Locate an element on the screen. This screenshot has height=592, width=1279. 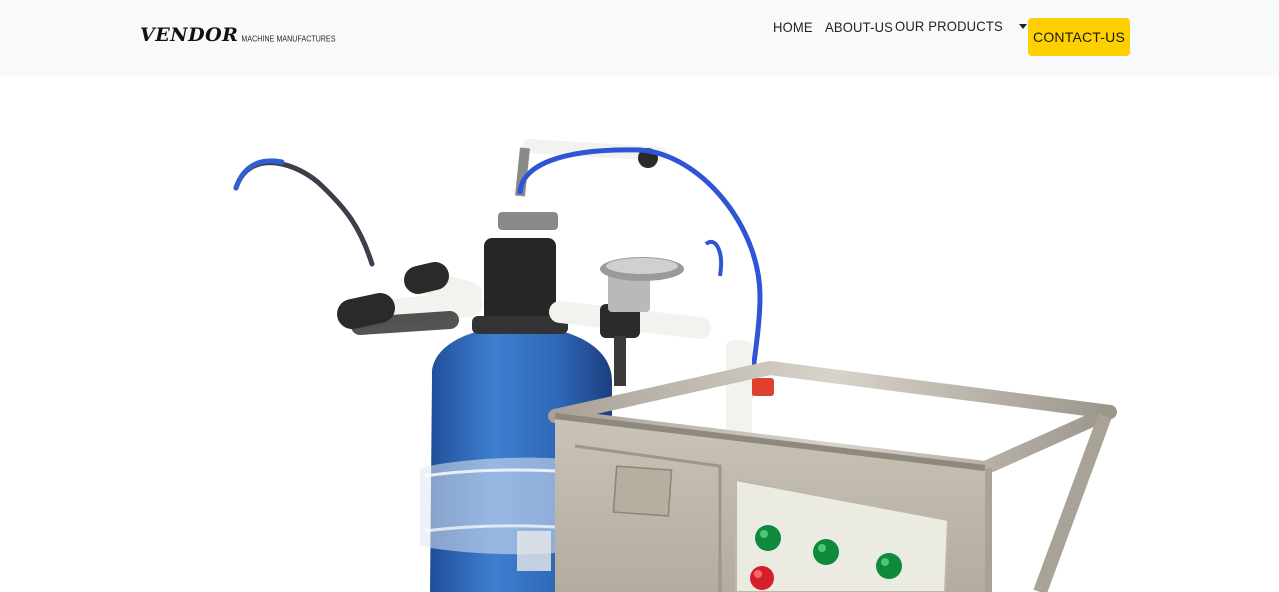
brand-name: VENDOR is located at coordinates (189, 35).